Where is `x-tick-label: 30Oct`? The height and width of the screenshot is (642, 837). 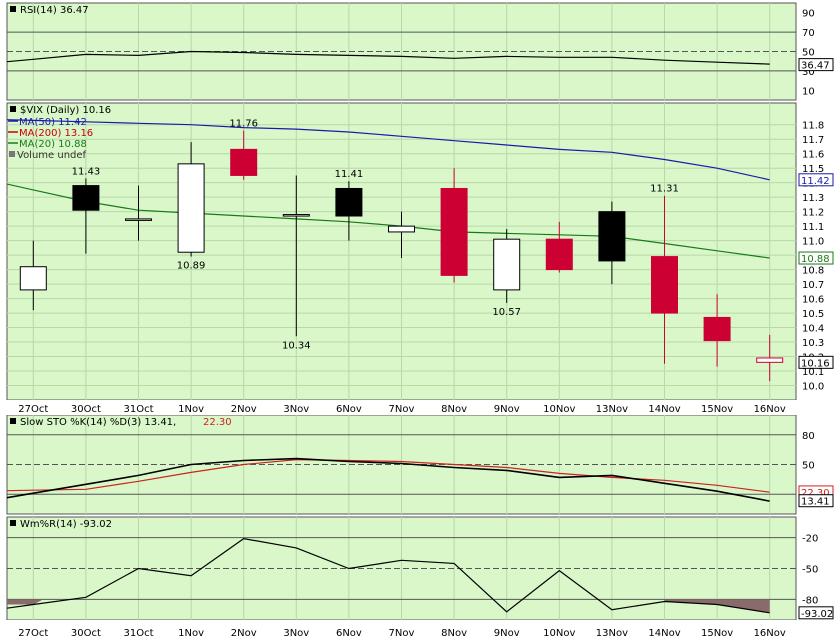
x-tick-label: 30Oct is located at coordinates (86, 409).